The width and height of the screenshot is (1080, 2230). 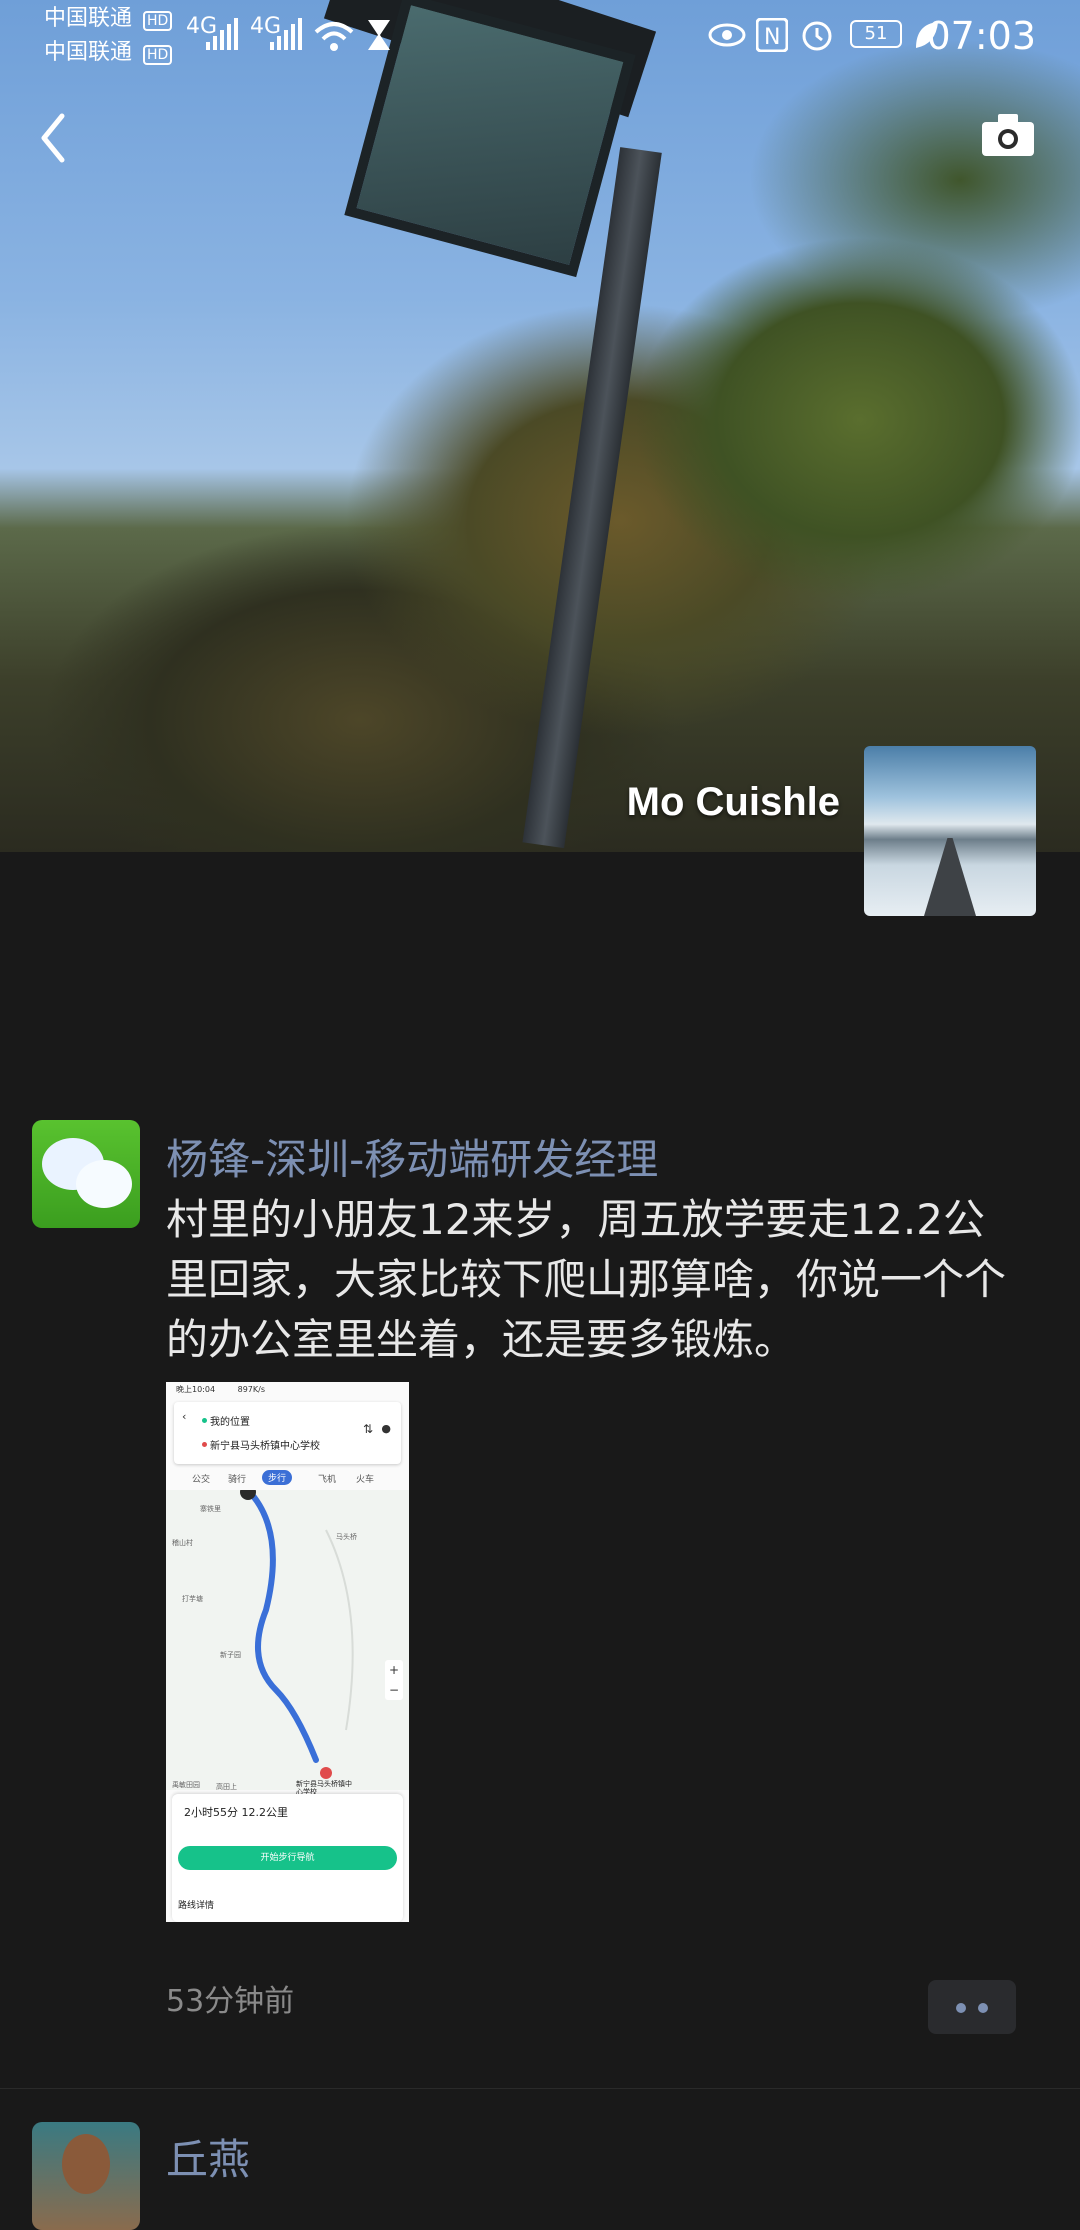 What do you see at coordinates (88, 52) in the screenshot?
I see `carrier-2-label: 中国联通` at bounding box center [88, 52].